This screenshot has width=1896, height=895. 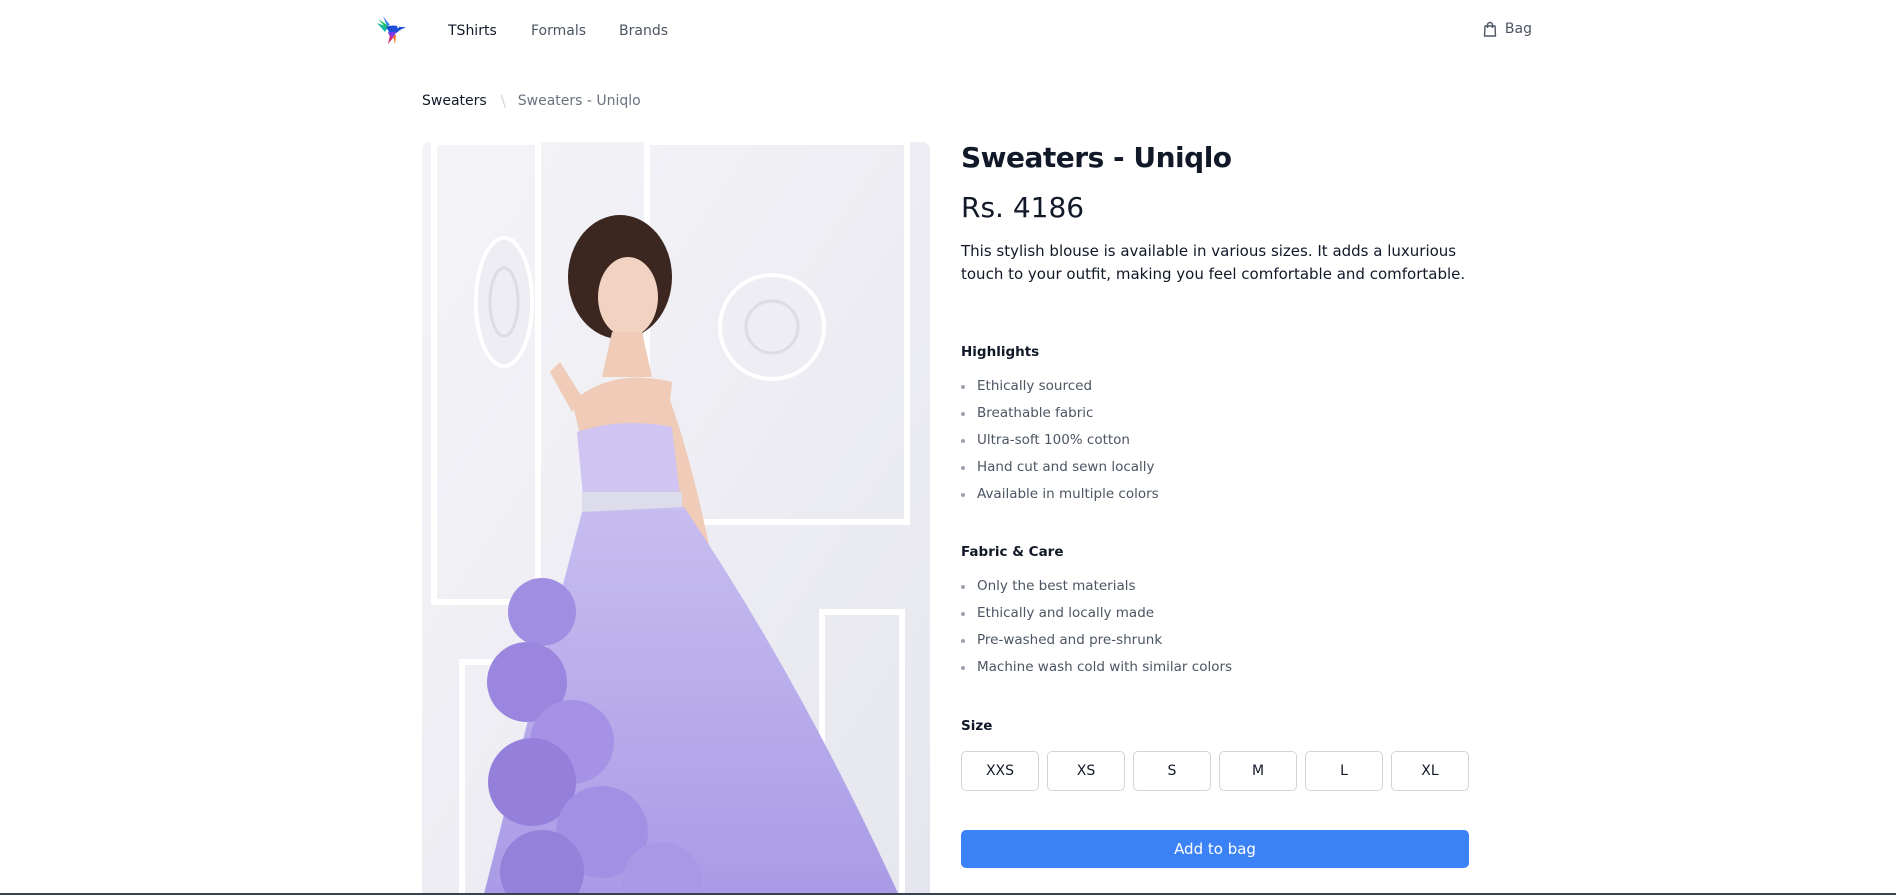 What do you see at coordinates (1430, 771) in the screenshot?
I see `size-option-xl: XL` at bounding box center [1430, 771].